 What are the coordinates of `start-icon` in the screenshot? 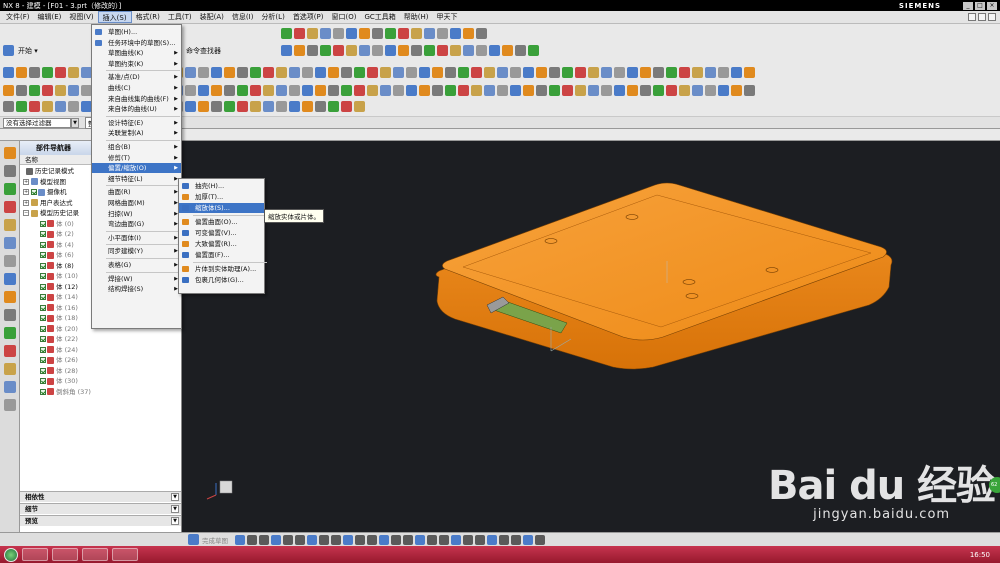 It's located at (8, 50).